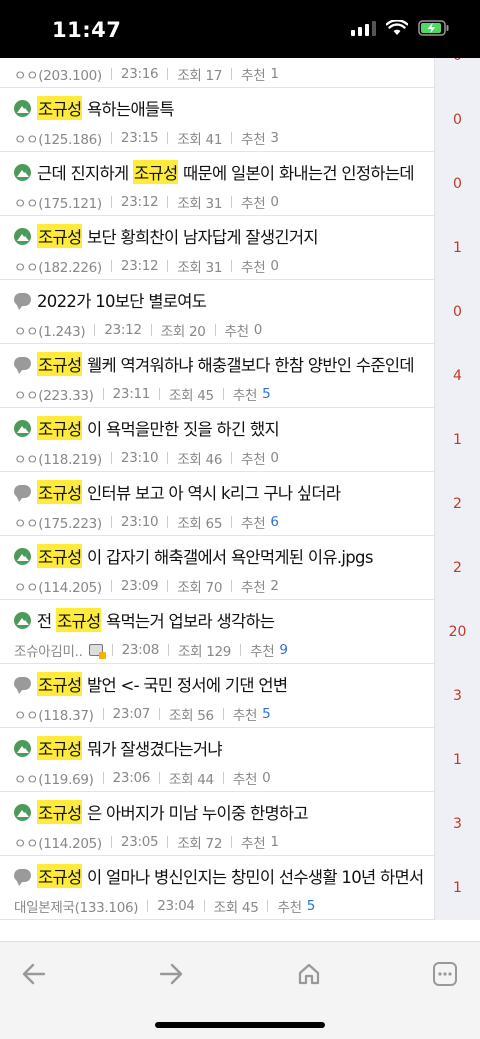  Describe the element at coordinates (34, 974) in the screenshot. I see `back-button` at that location.